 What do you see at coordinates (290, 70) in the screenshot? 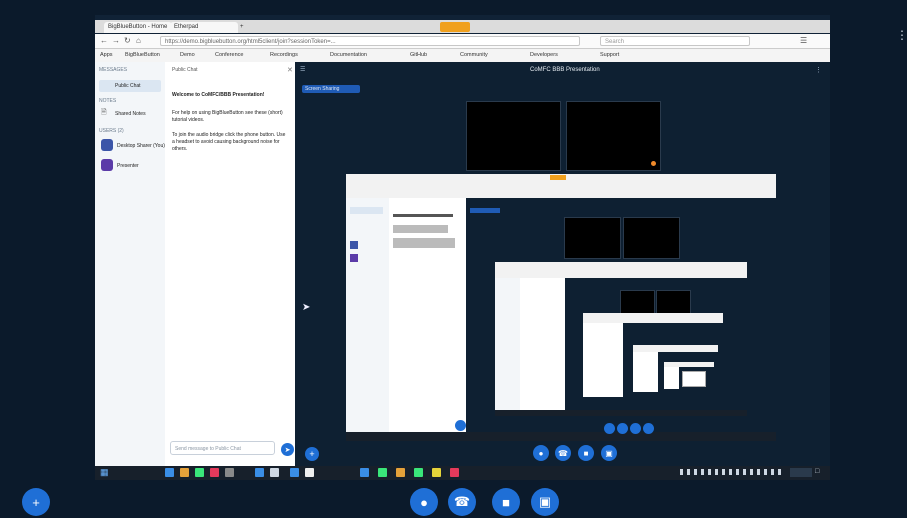
I see `close-icon: ✕` at bounding box center [290, 70].